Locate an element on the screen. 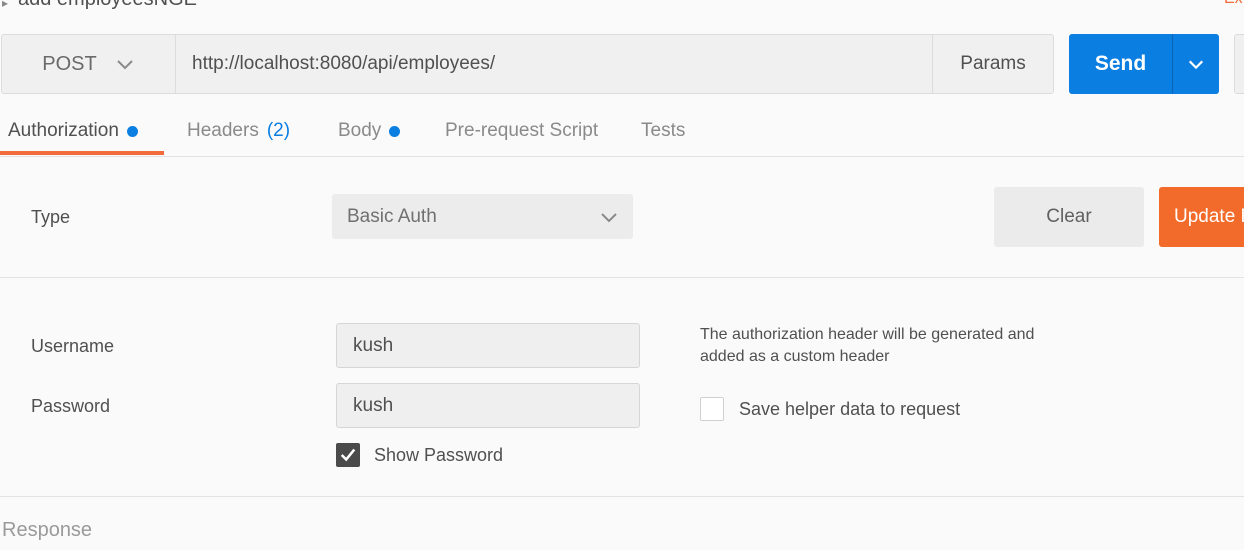  save-helper-label: Save helper data to request is located at coordinates (850, 408).